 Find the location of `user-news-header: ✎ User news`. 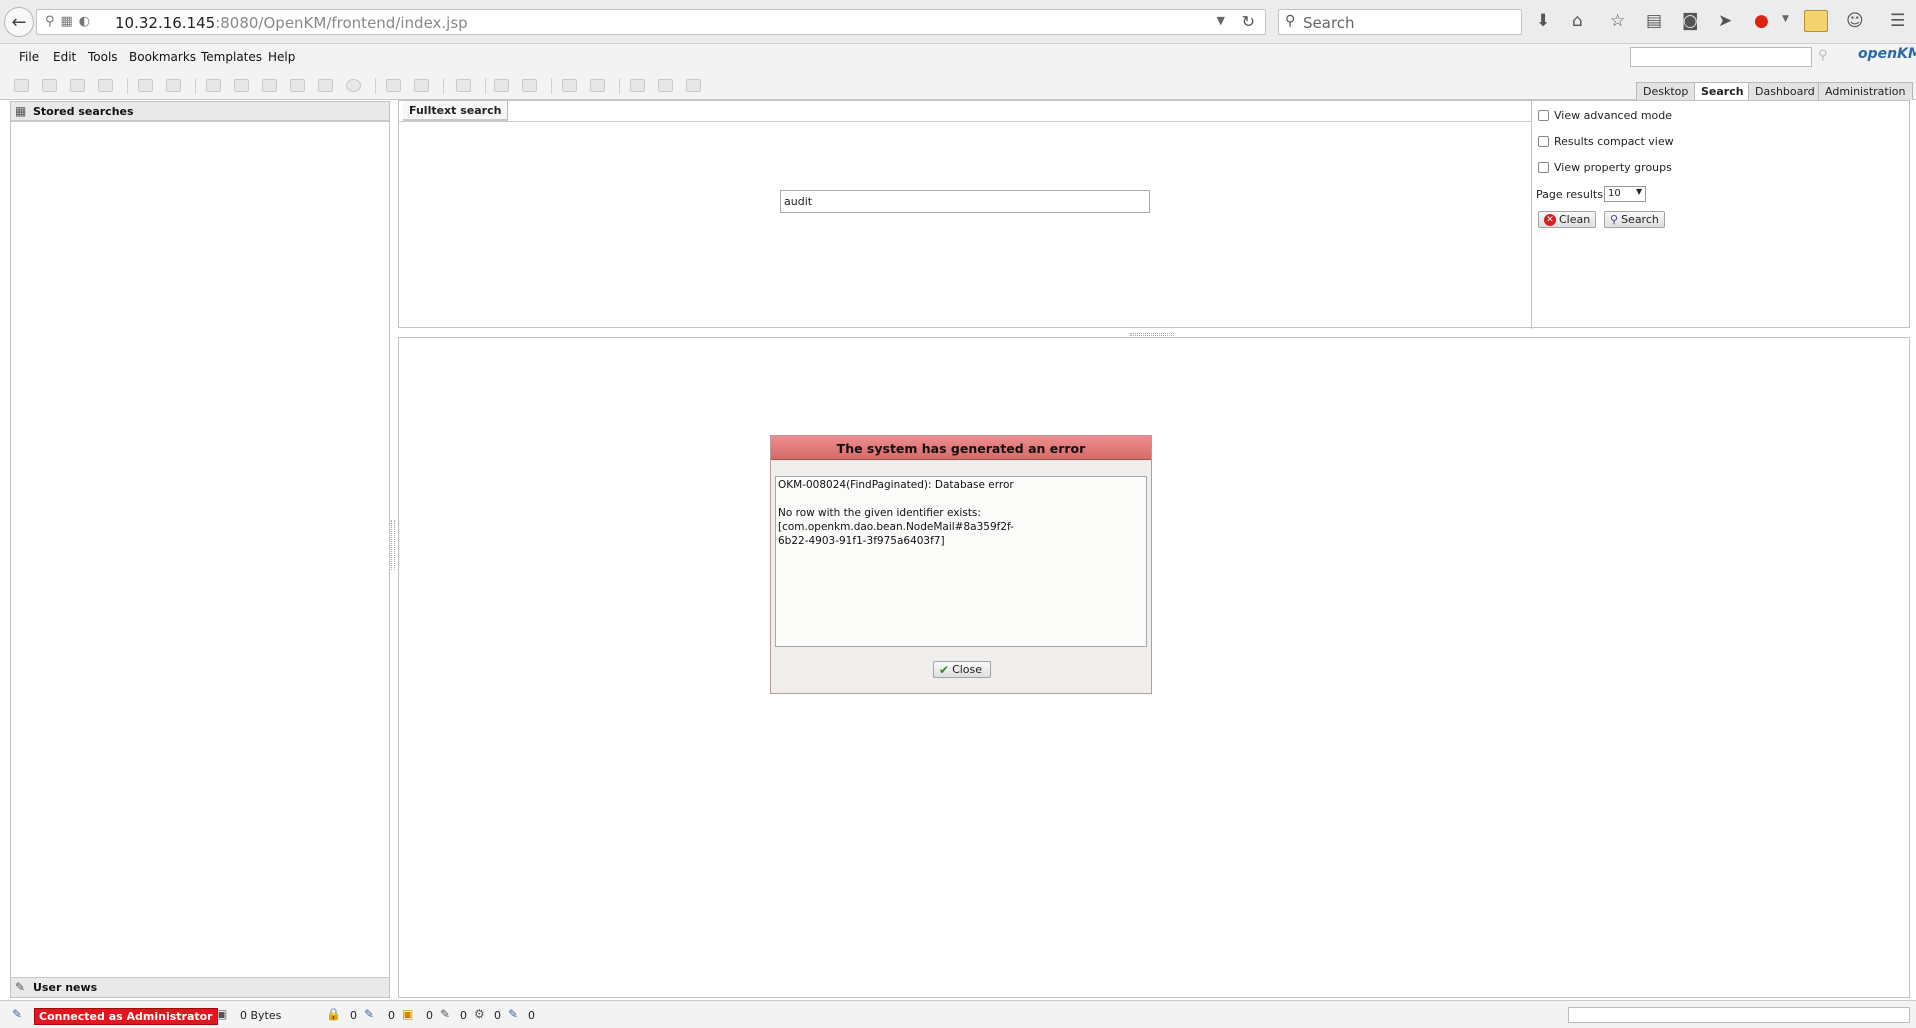

user-news-header: ✎ User news is located at coordinates (200, 987).